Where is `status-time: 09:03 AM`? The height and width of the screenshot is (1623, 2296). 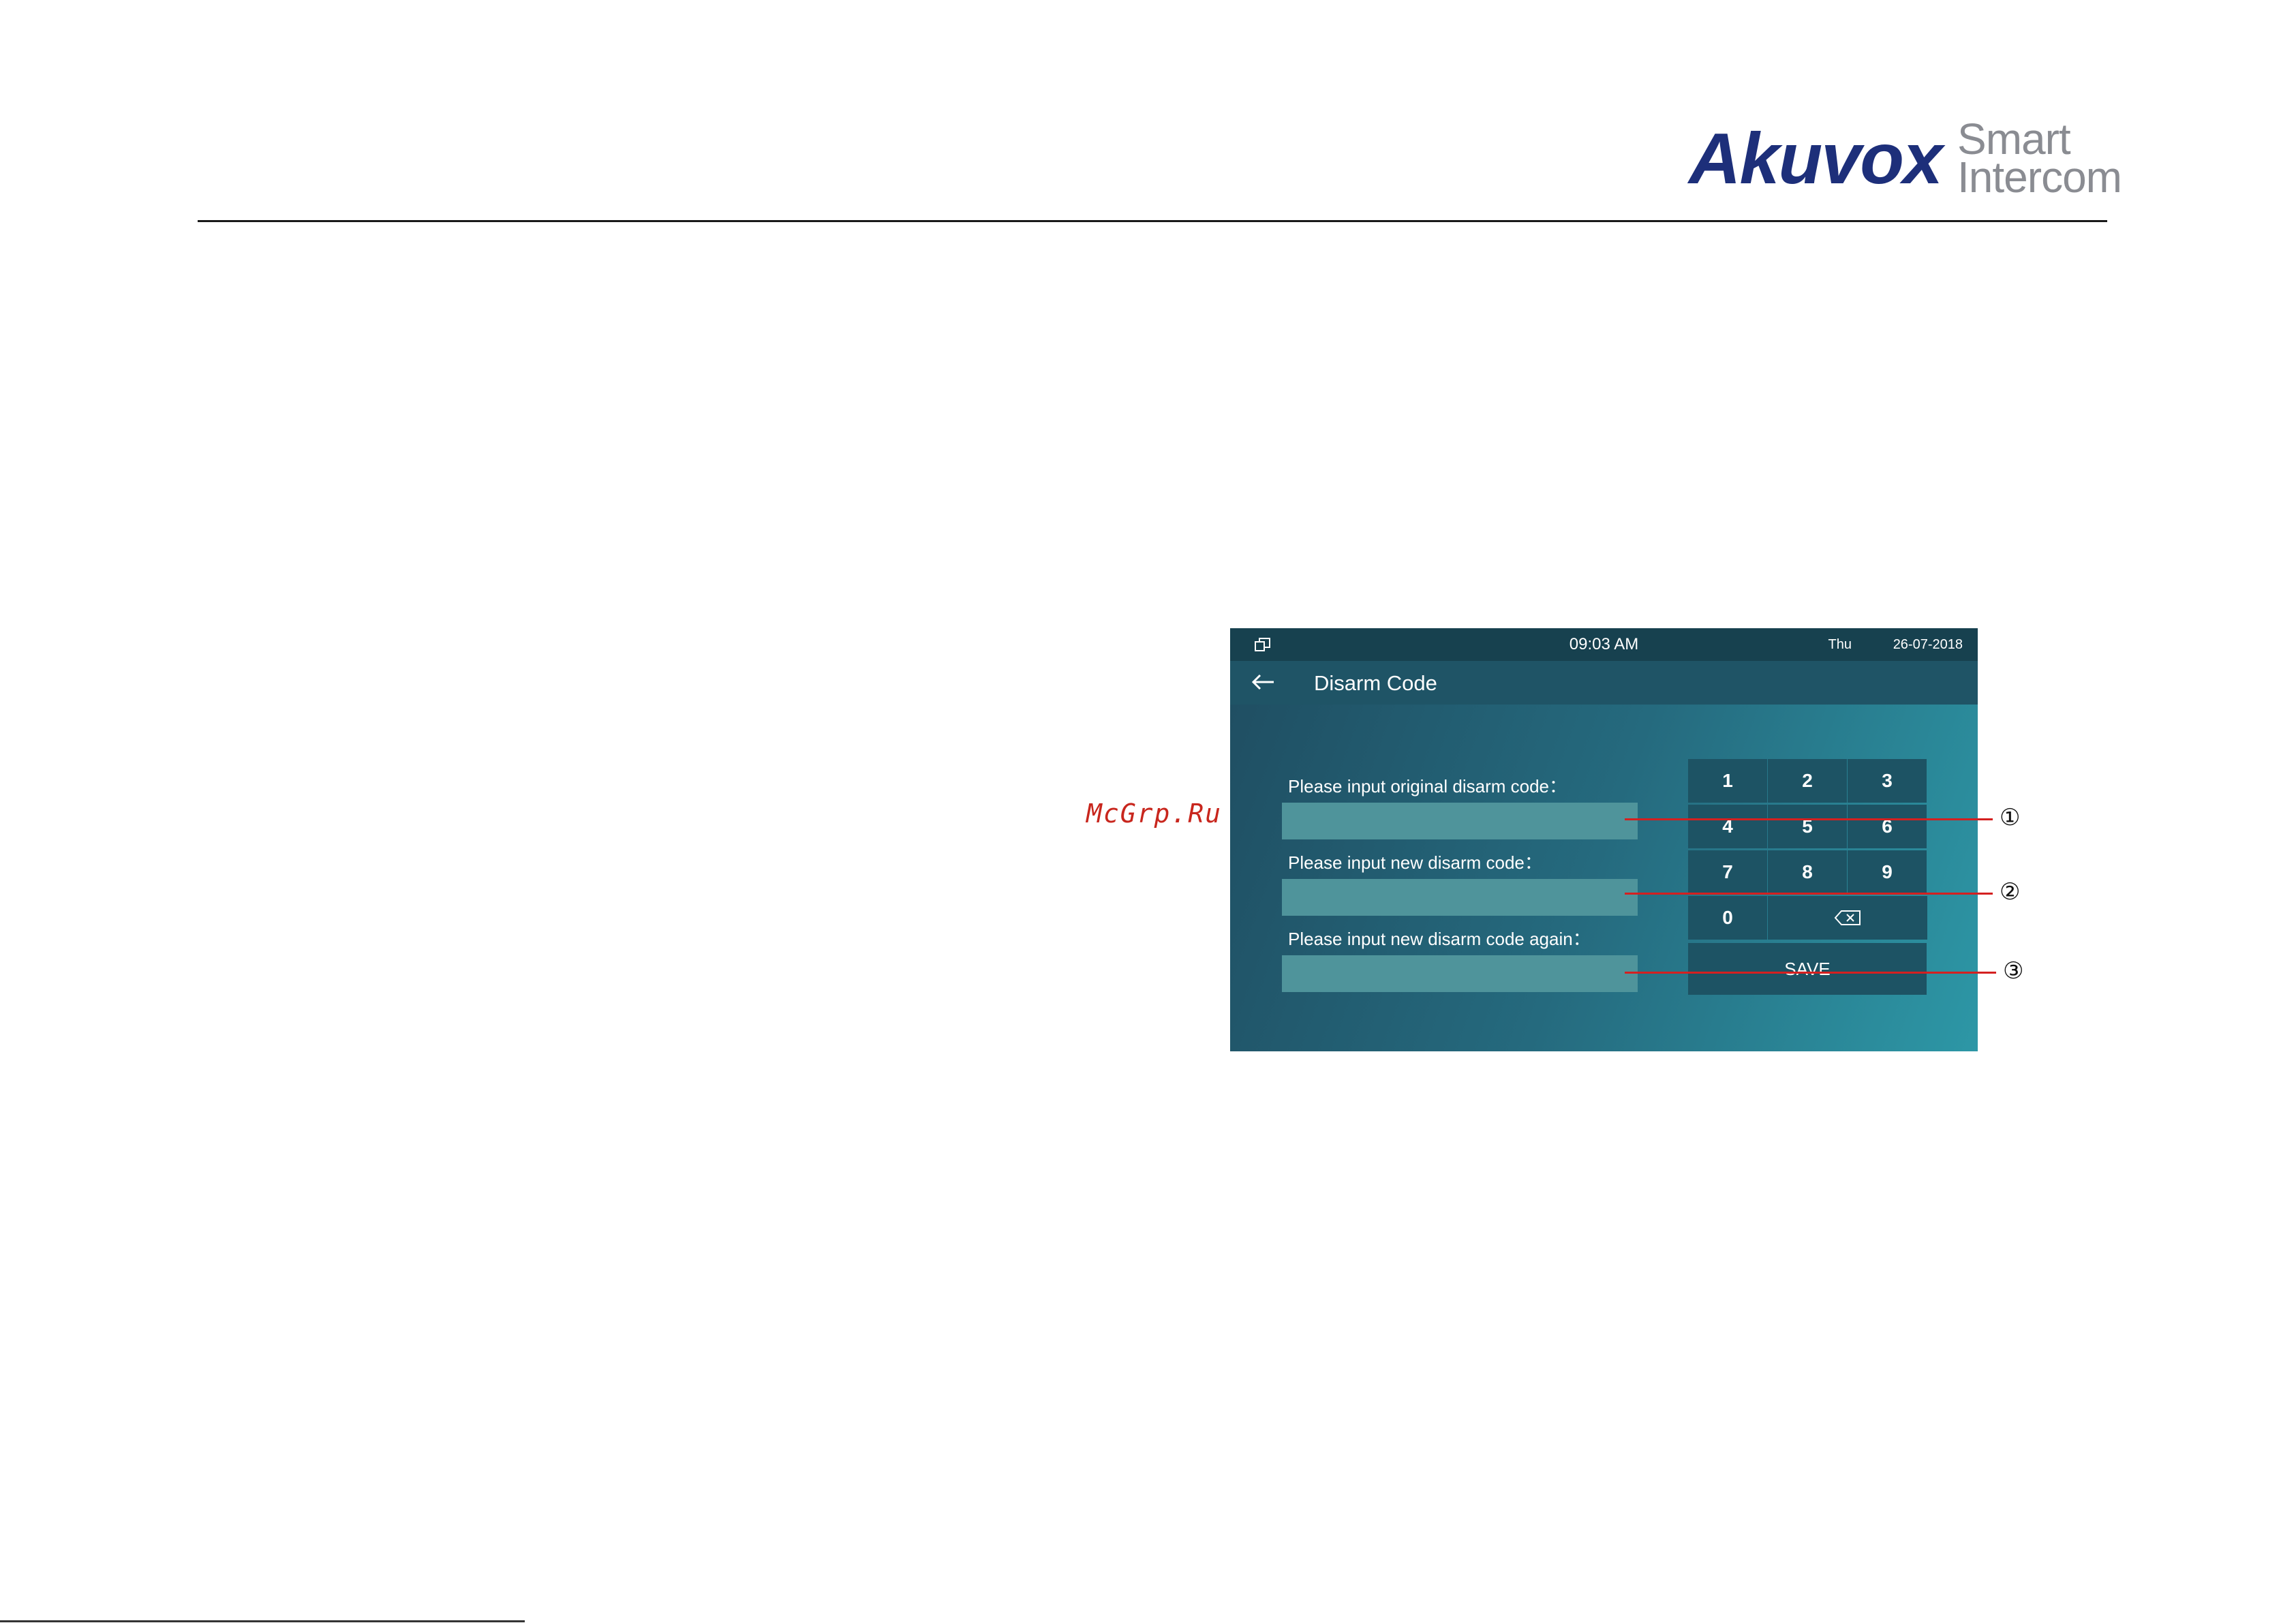
status-time: 09:03 AM is located at coordinates (1604, 644).